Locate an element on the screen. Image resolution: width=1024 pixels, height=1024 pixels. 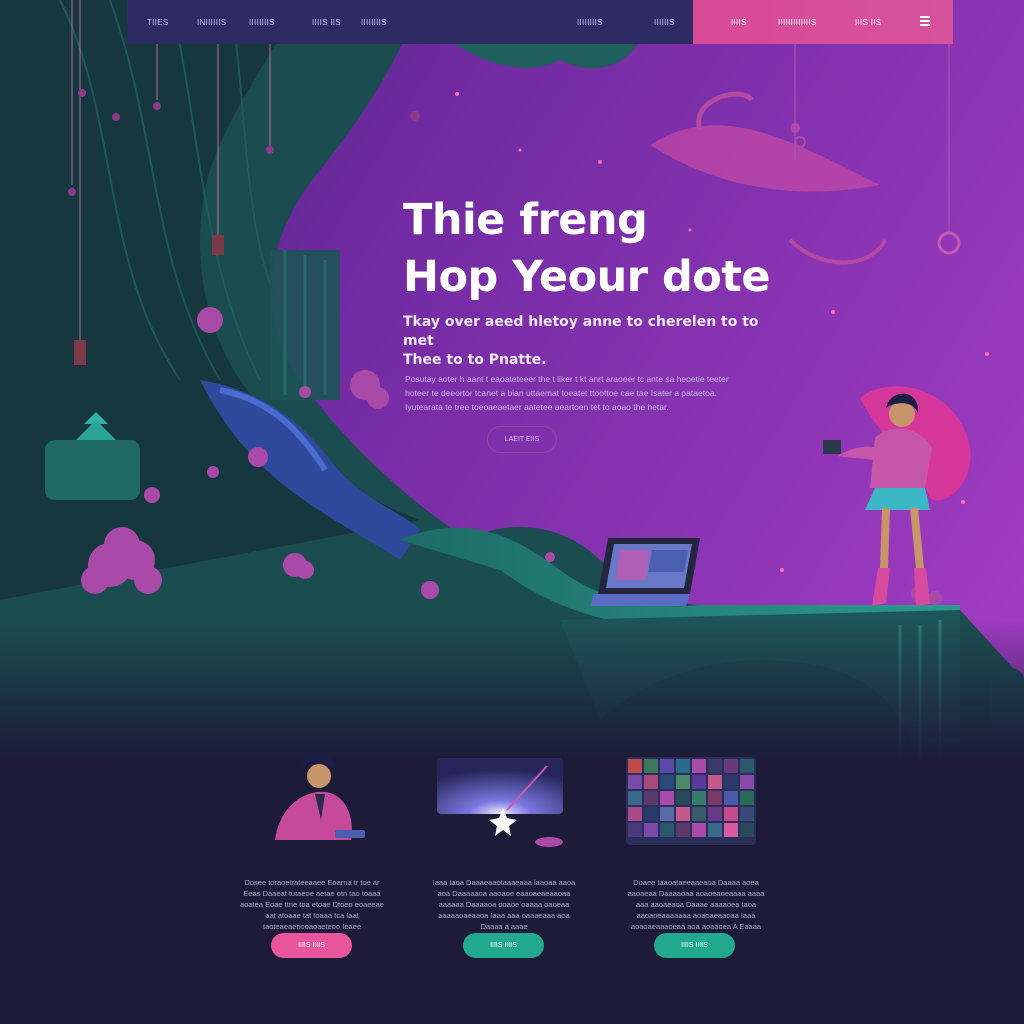
feature-1-button: IIIIS IIIIS is located at coordinates (311, 945).